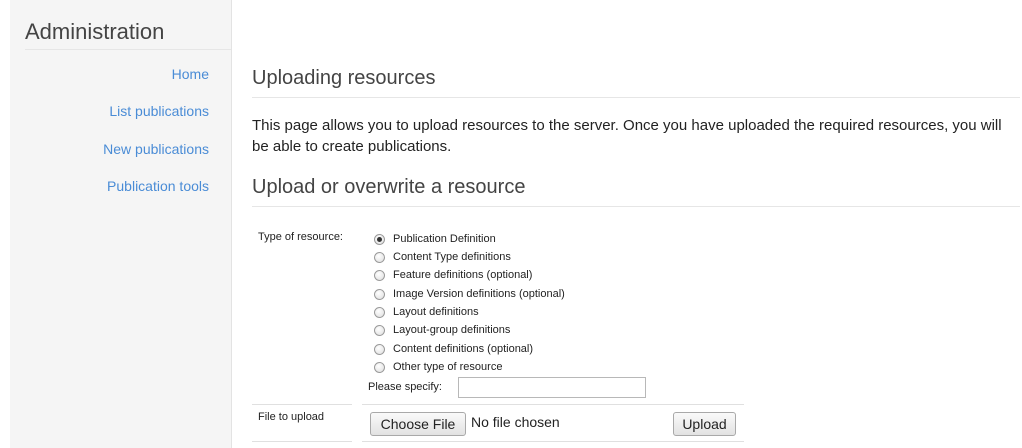 The height and width of the screenshot is (448, 1022). I want to click on please-specify-input, so click(552, 387).